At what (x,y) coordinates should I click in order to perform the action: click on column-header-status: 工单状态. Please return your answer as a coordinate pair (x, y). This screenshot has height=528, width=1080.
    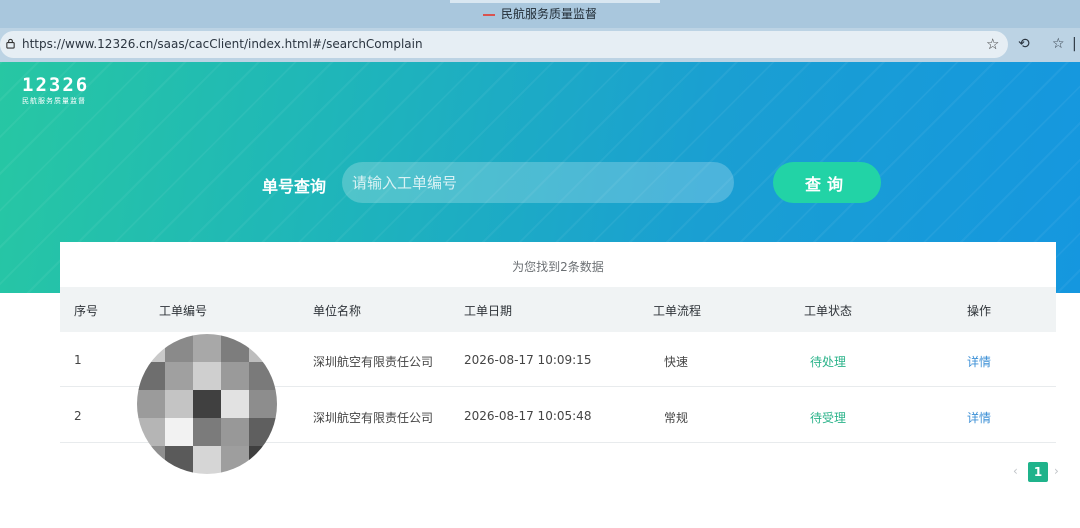
    Looking at the image, I should click on (828, 311).